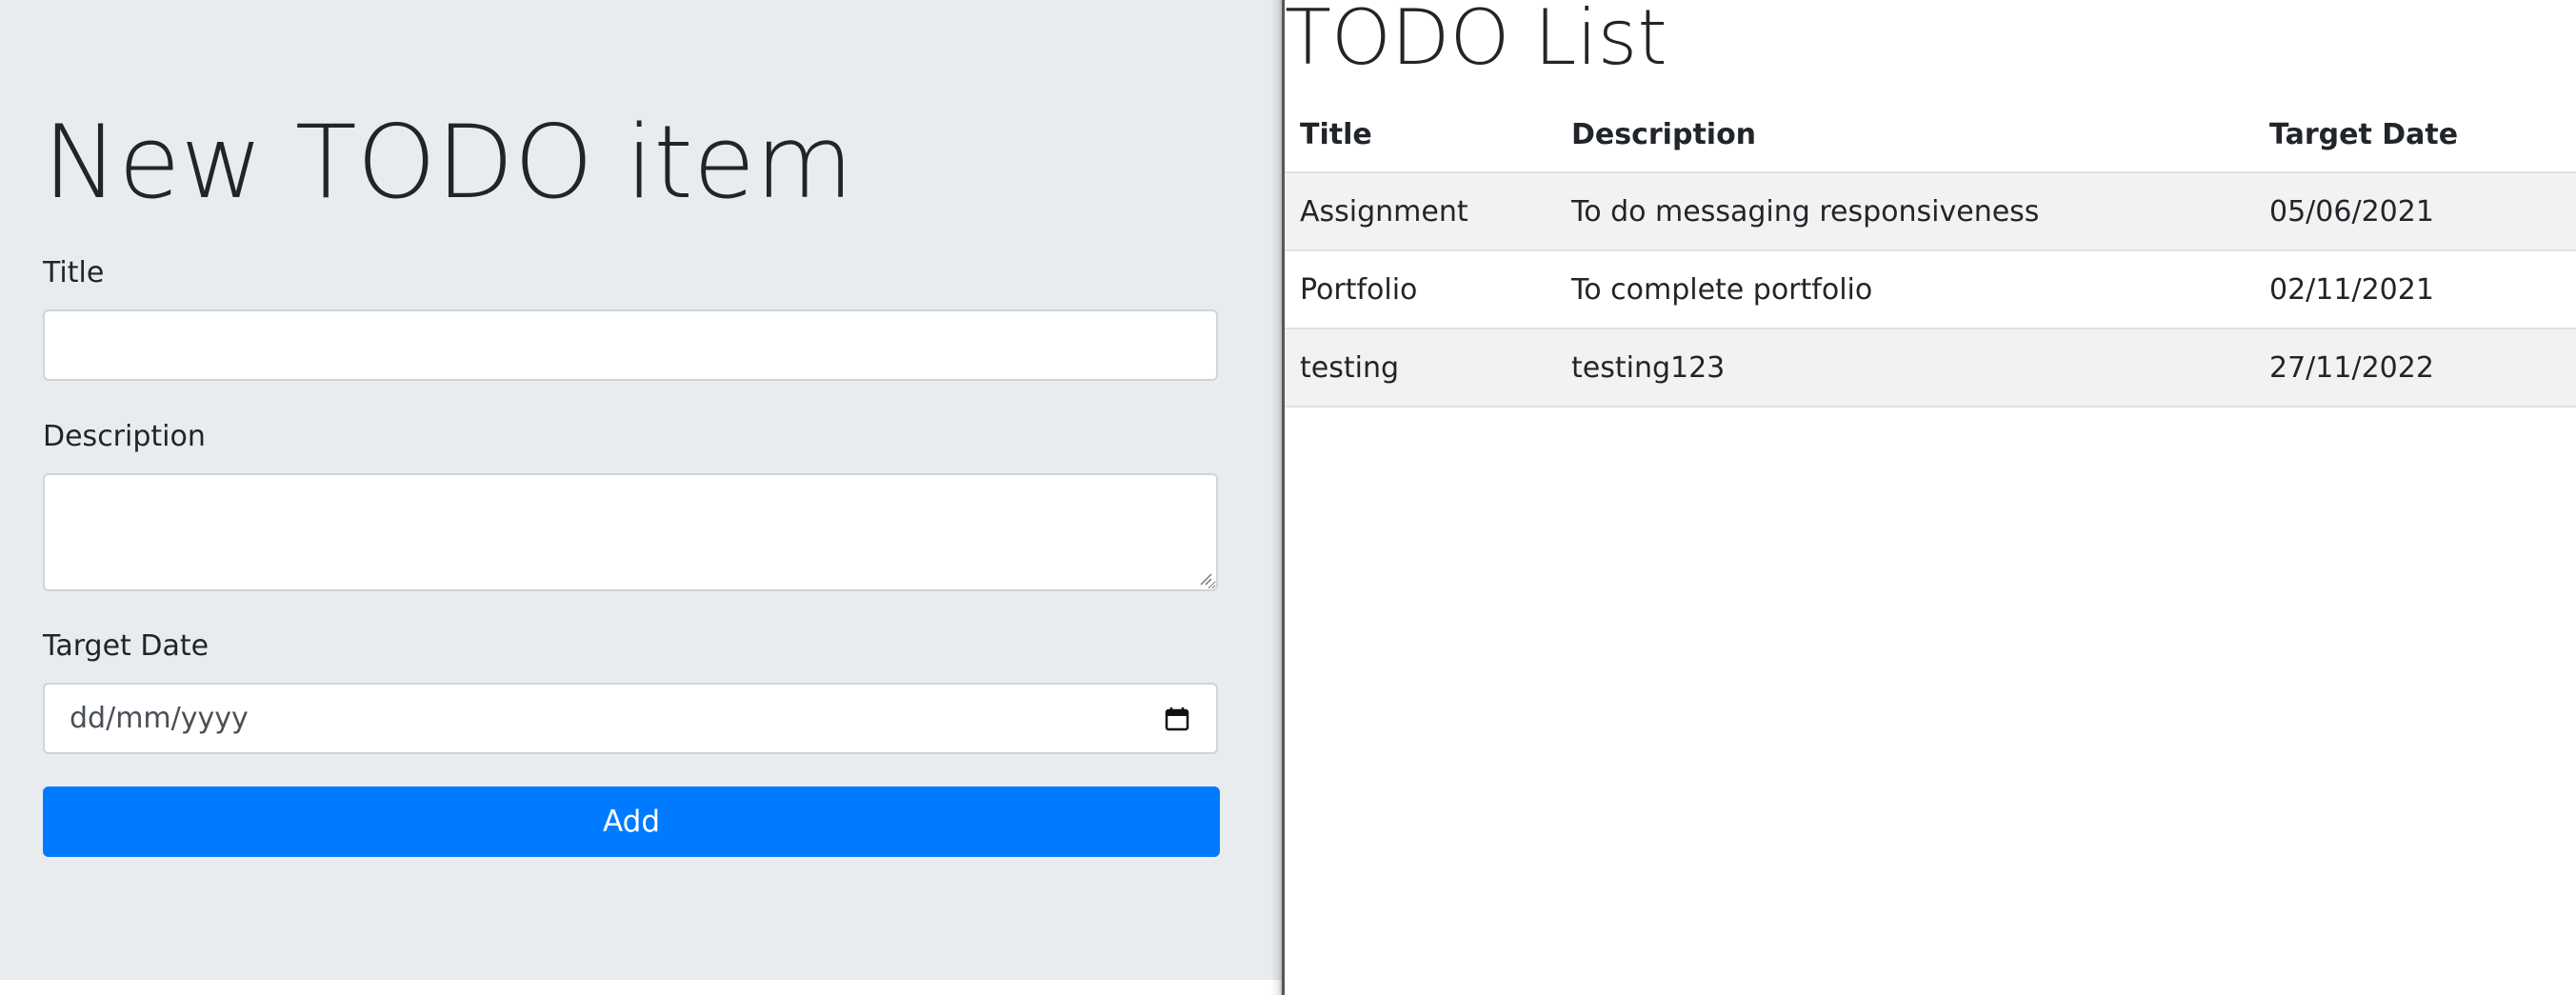  What do you see at coordinates (1204, 578) in the screenshot?
I see `resize-grip-icon` at bounding box center [1204, 578].